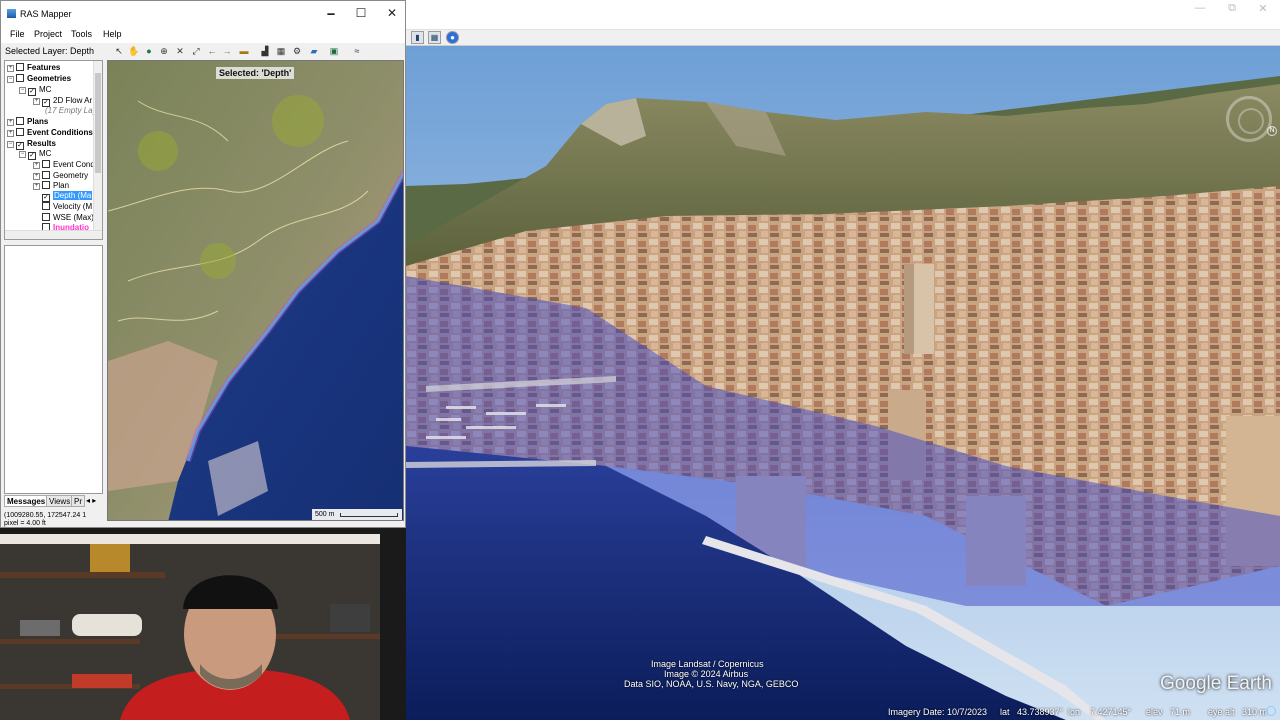 Image resolution: width=1280 pixels, height=720 pixels. What do you see at coordinates (1263, 8) in the screenshot?
I see `ge-close-button: ✕` at bounding box center [1263, 8].